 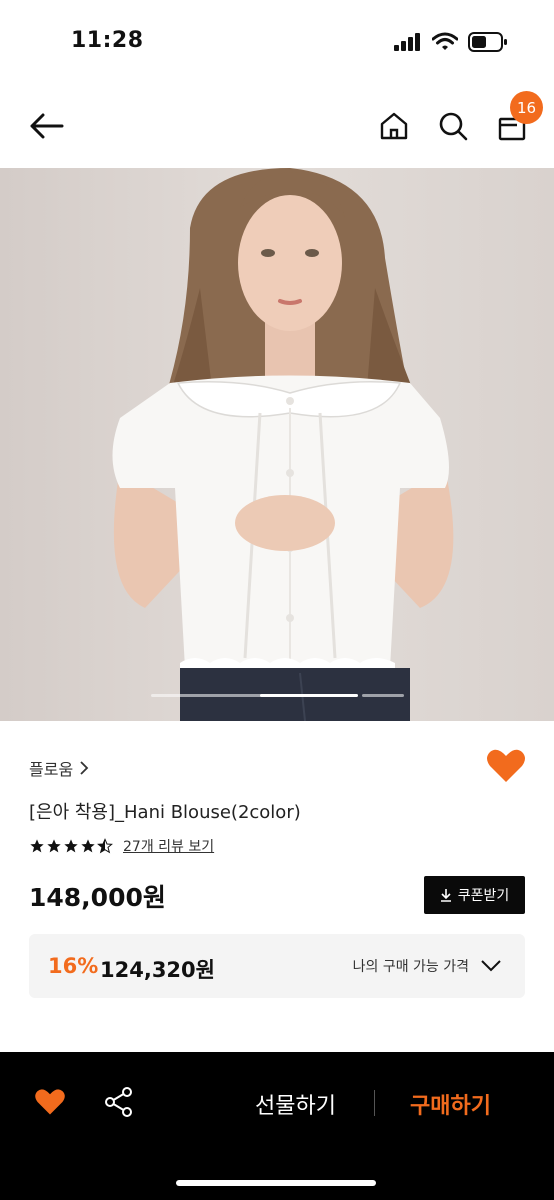 What do you see at coordinates (277, 966) in the screenshot?
I see `discount-box: 16% 124,320원 나의 구매 가능 가격` at bounding box center [277, 966].